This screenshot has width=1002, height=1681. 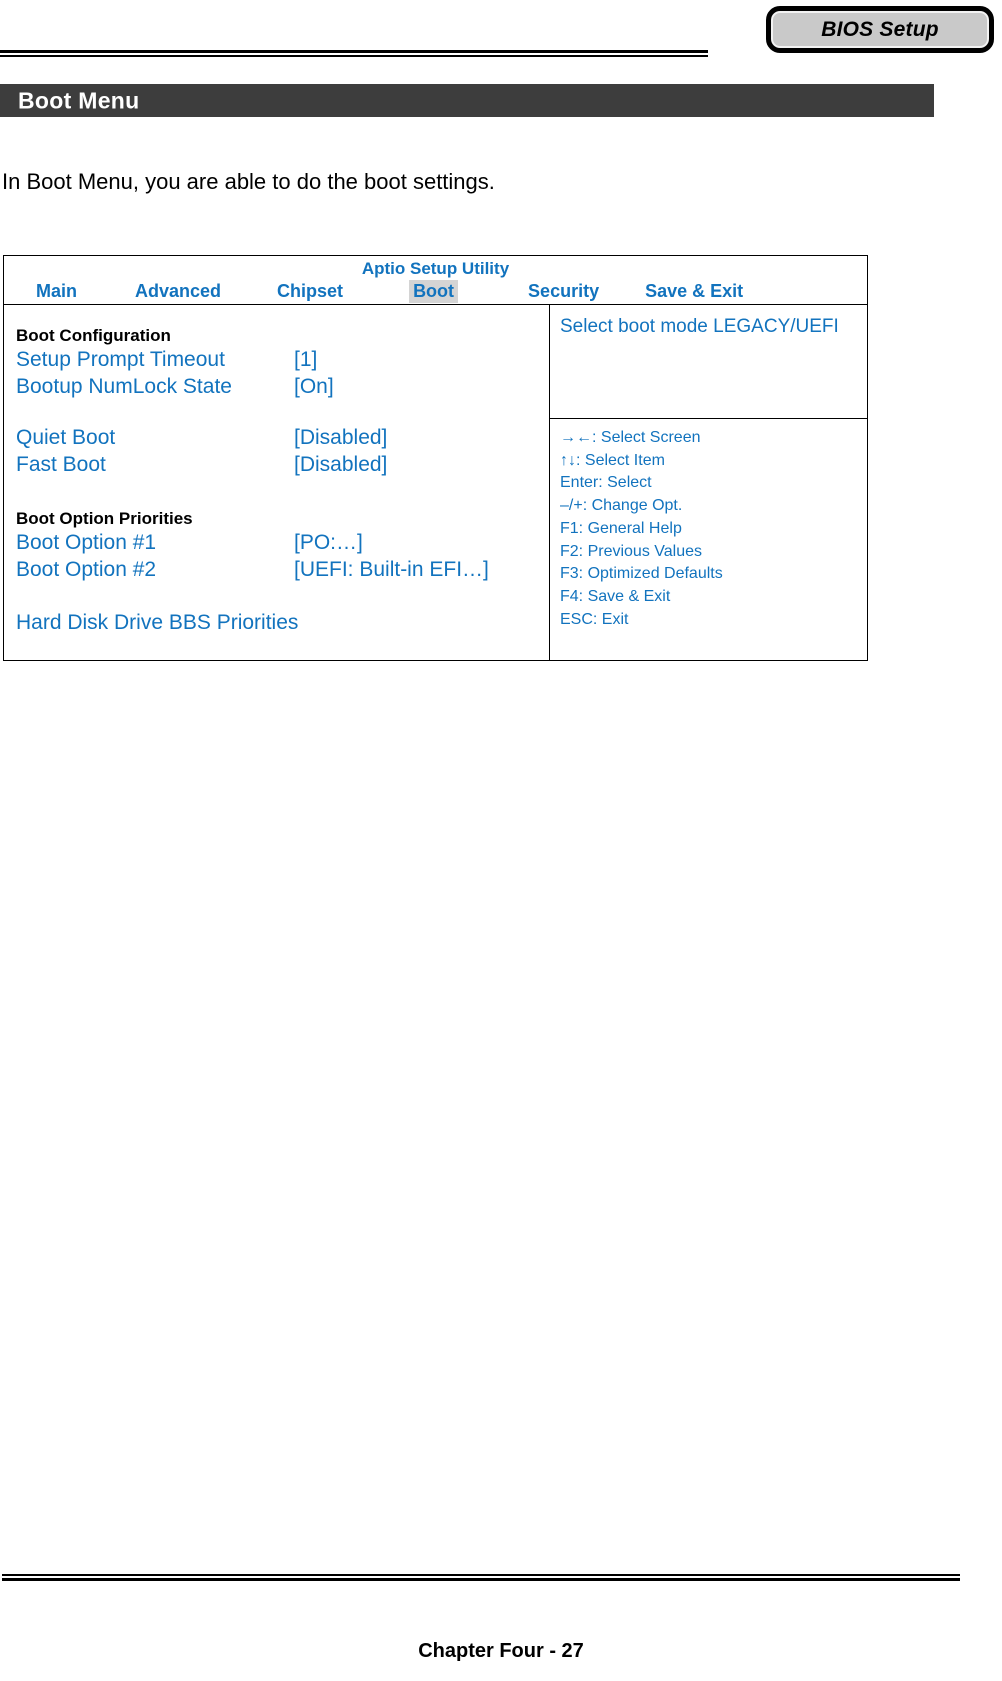 I want to click on page-title: Boot Menu, so click(x=79, y=100).